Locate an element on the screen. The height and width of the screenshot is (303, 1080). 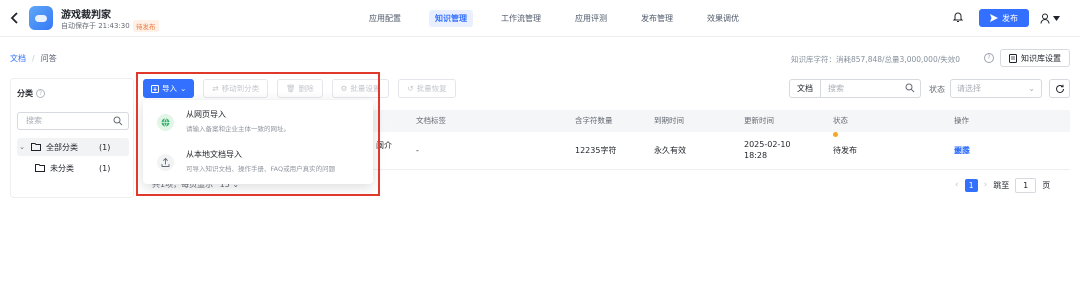
upload-icon is located at coordinates (165, 162).